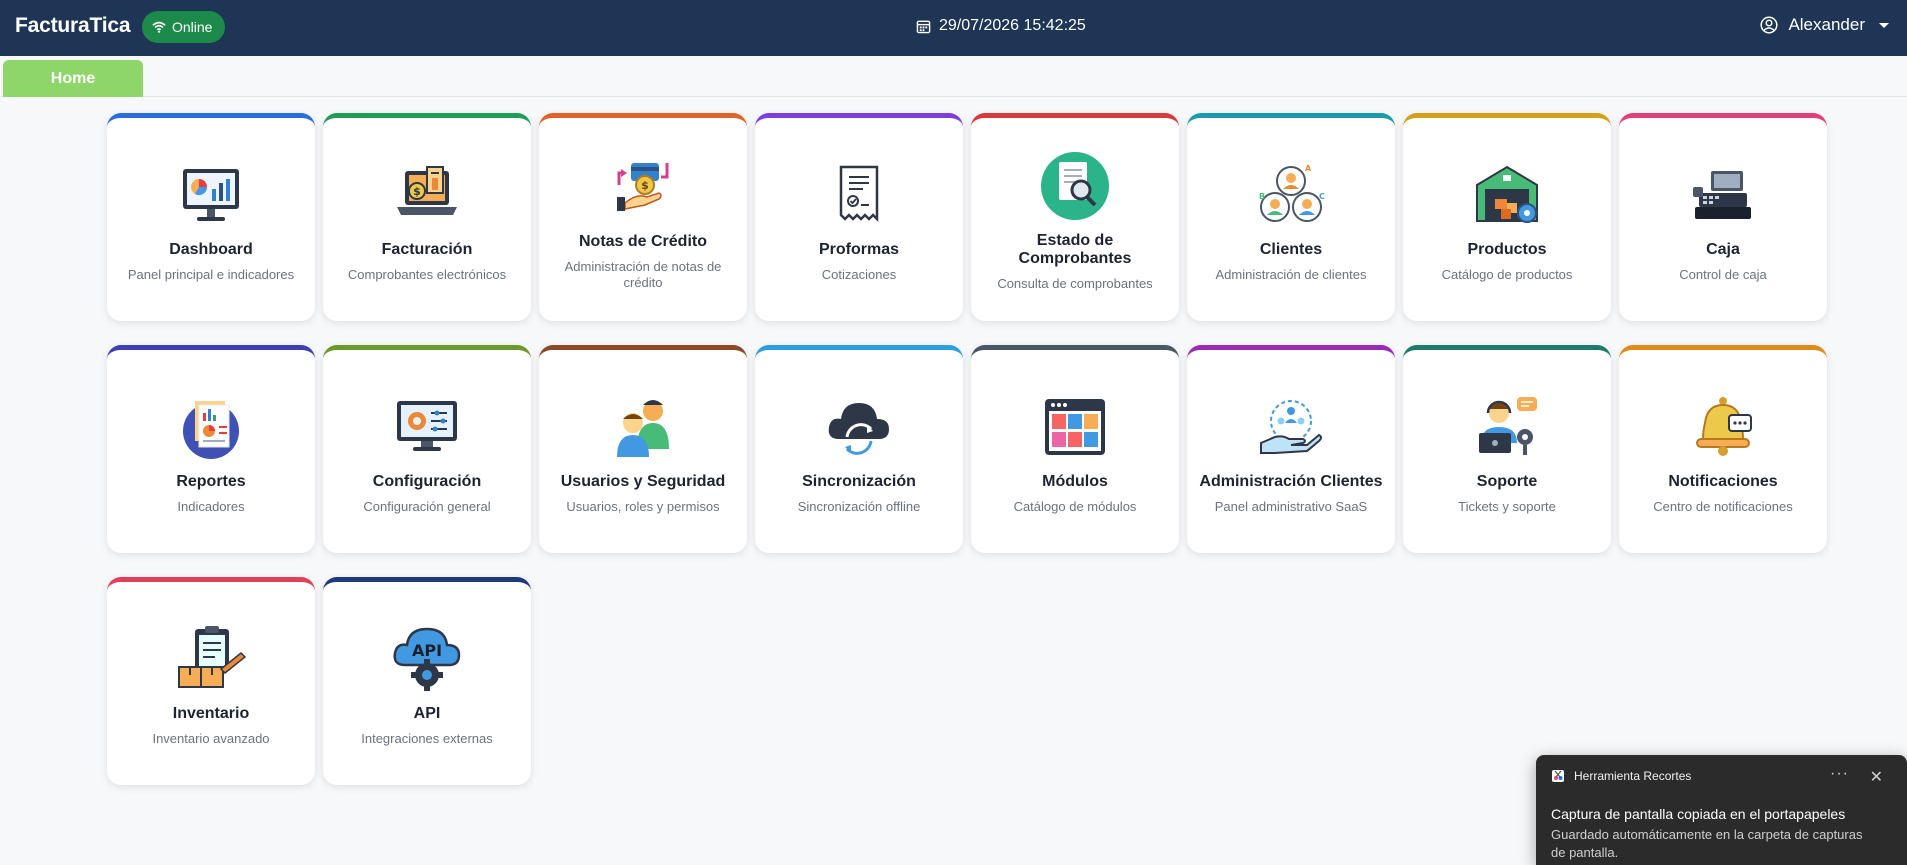 This screenshot has height=865, width=1907. What do you see at coordinates (1507, 427) in the screenshot?
I see `support-agent-icon` at bounding box center [1507, 427].